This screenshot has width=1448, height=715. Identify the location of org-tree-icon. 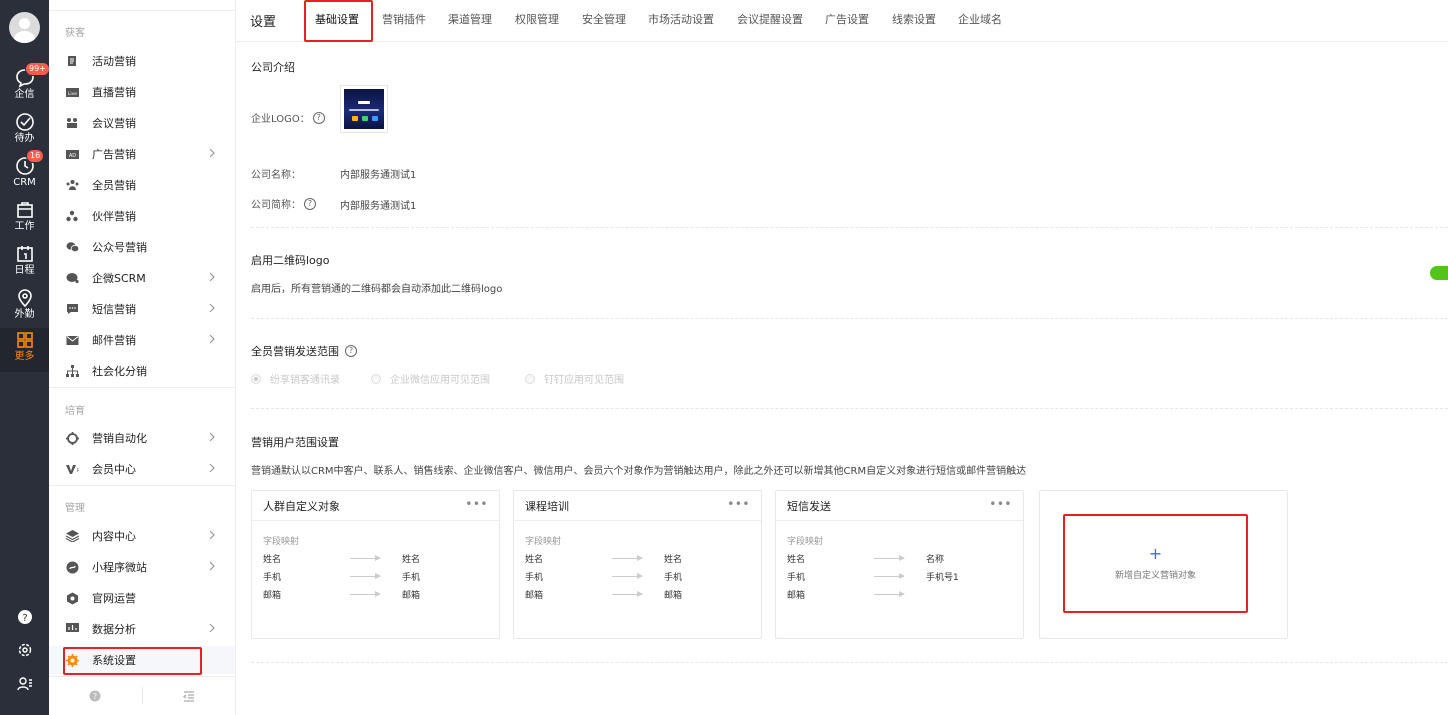
(72, 371).